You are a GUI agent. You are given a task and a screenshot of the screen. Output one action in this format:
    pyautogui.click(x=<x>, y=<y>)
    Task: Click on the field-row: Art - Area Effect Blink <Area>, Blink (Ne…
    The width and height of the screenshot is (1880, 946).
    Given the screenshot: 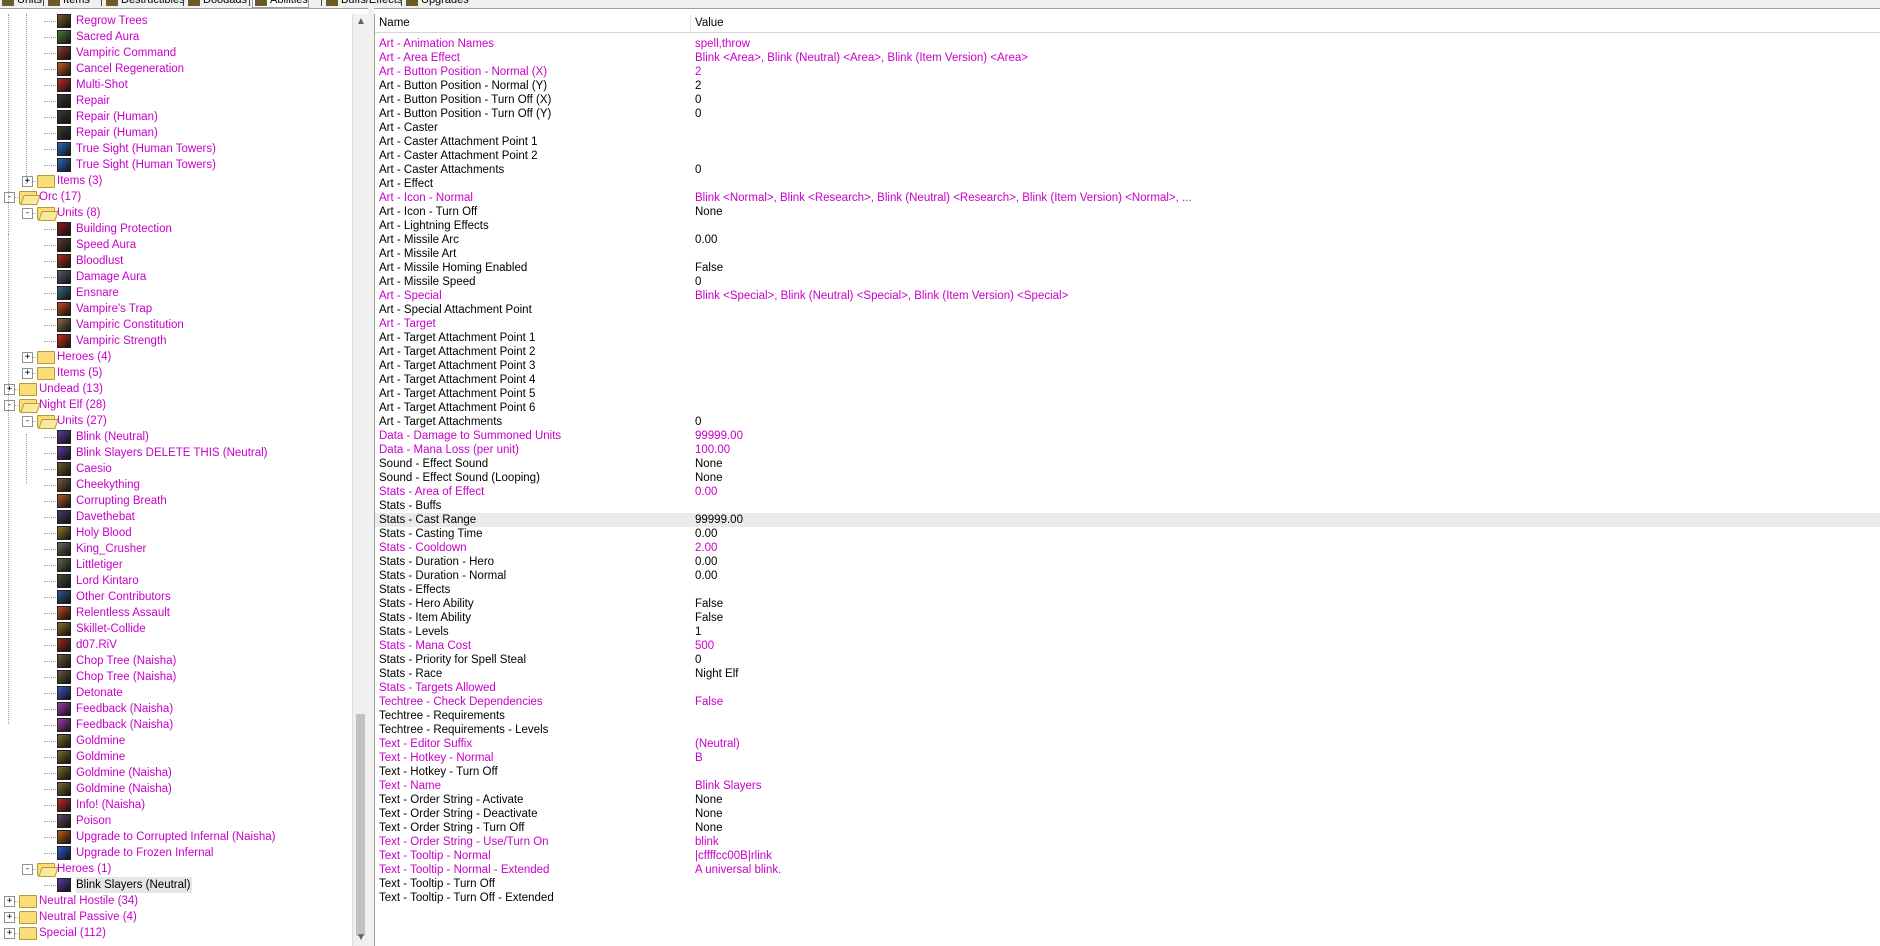 What is the action you would take?
    pyautogui.click(x=1127, y=58)
    